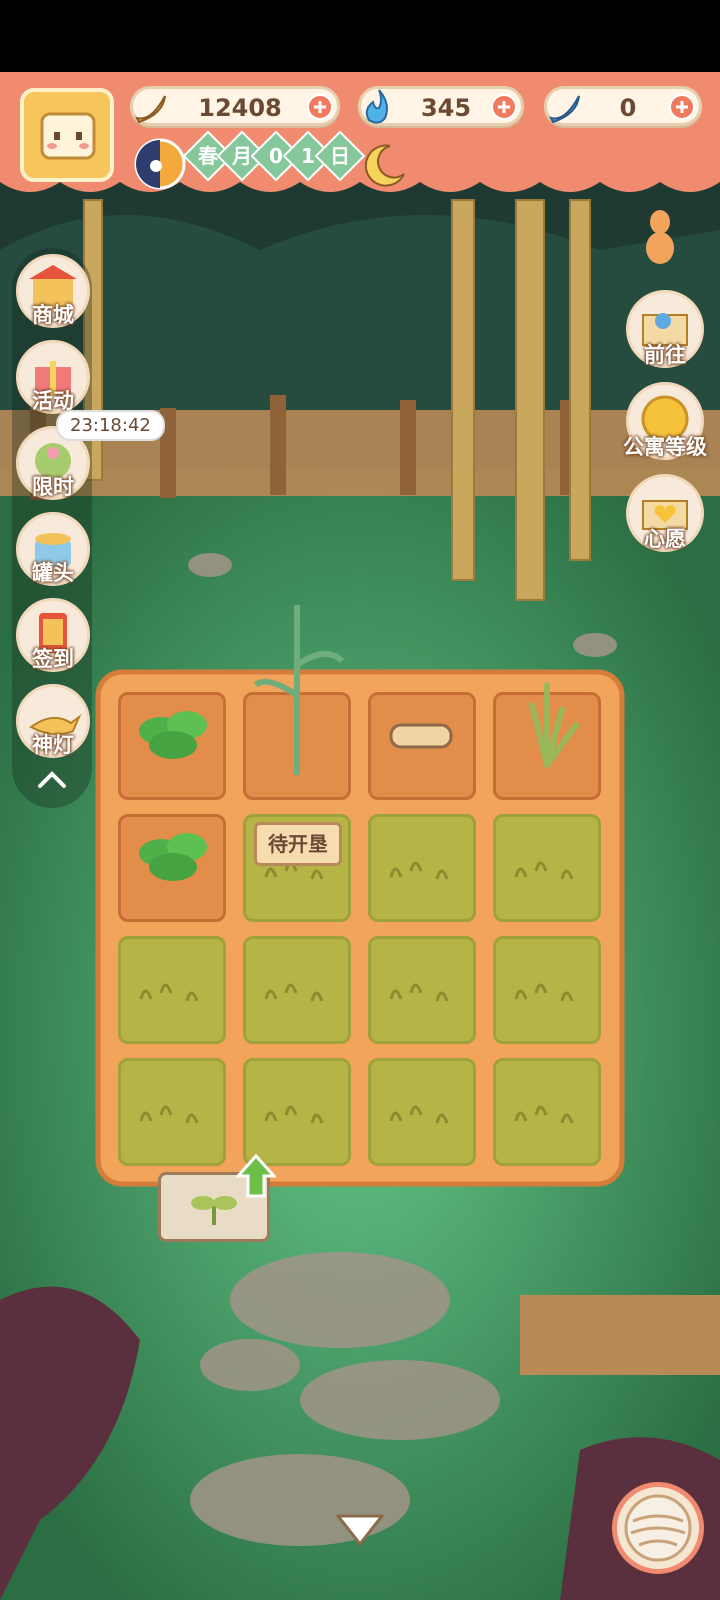 The width and height of the screenshot is (720, 1600). Describe the element at coordinates (665, 355) in the screenshot. I see `goto-label: 前往` at that location.